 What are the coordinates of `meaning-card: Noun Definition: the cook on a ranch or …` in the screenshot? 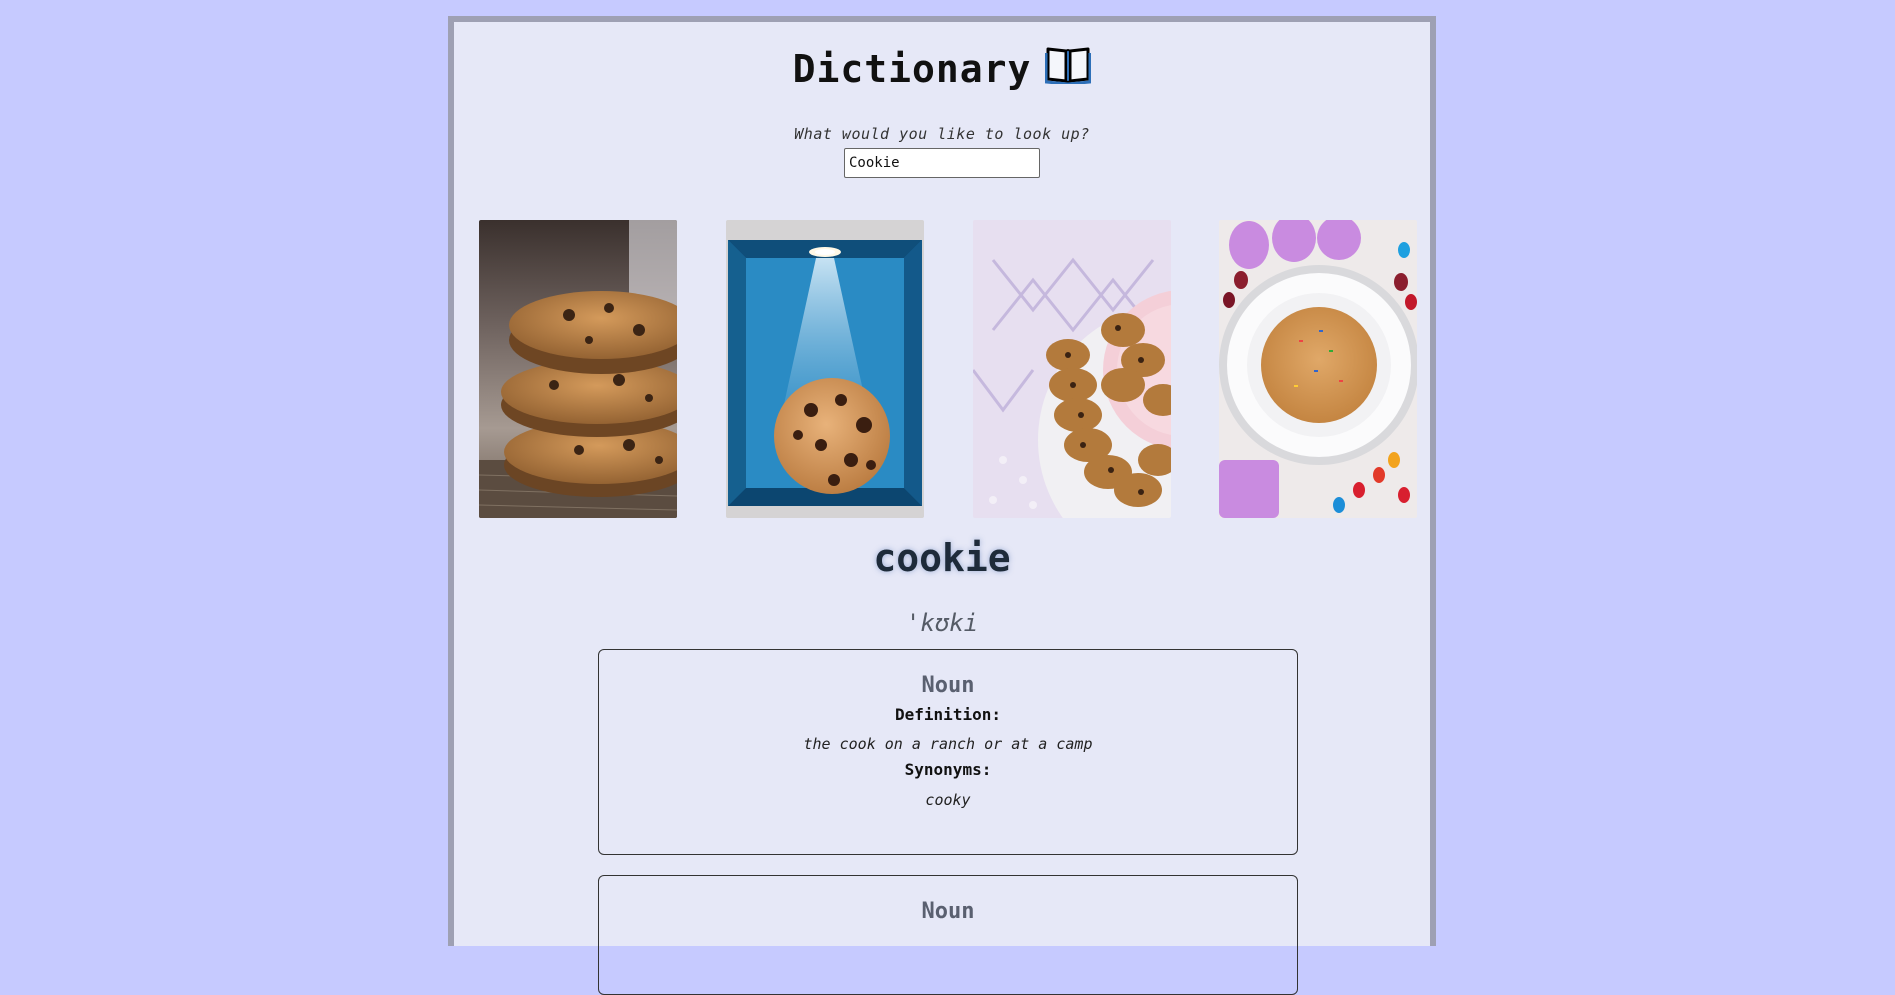 It's located at (948, 752).